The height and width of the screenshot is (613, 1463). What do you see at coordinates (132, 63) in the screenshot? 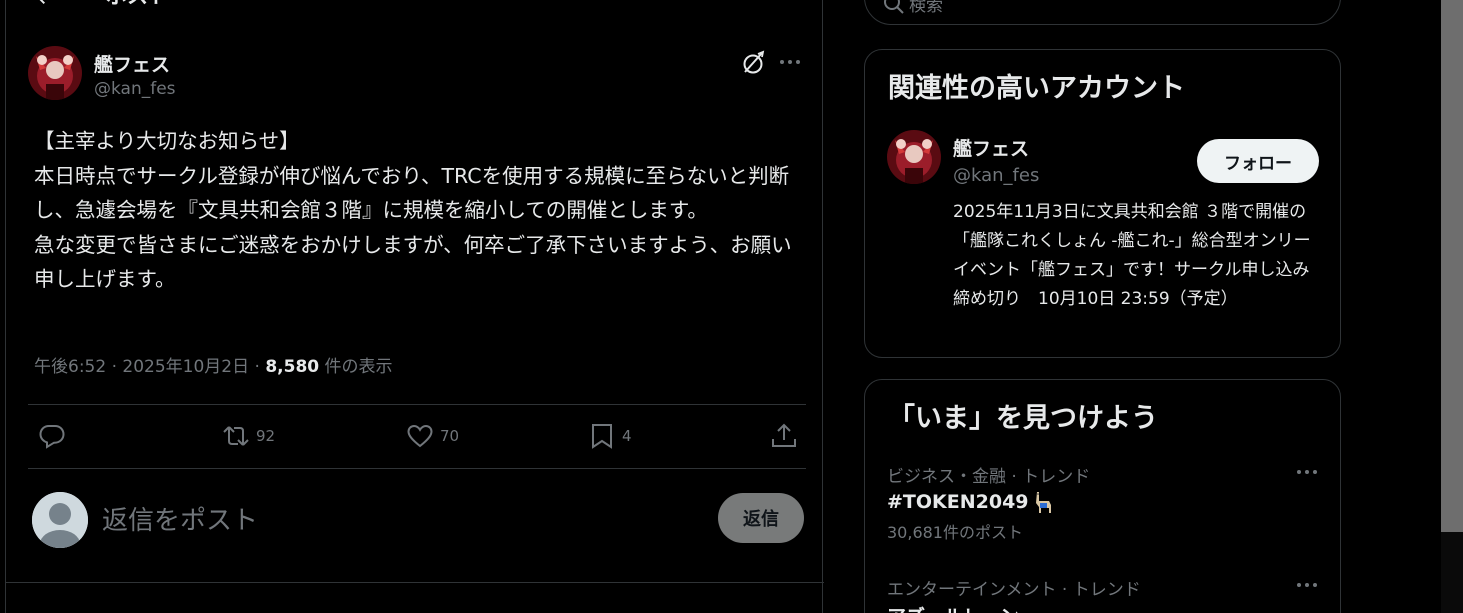
I see `author-name: 艦フェス` at bounding box center [132, 63].